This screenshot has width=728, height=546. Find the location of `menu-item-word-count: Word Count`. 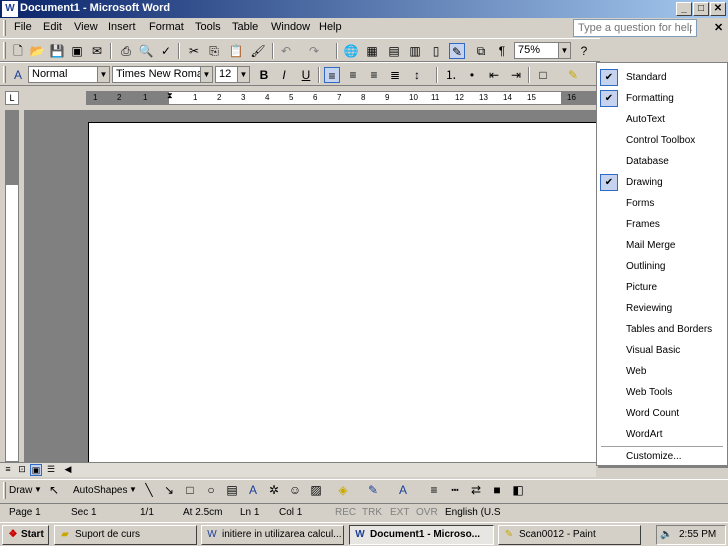

menu-item-word-count: Word Count is located at coordinates (662, 413).